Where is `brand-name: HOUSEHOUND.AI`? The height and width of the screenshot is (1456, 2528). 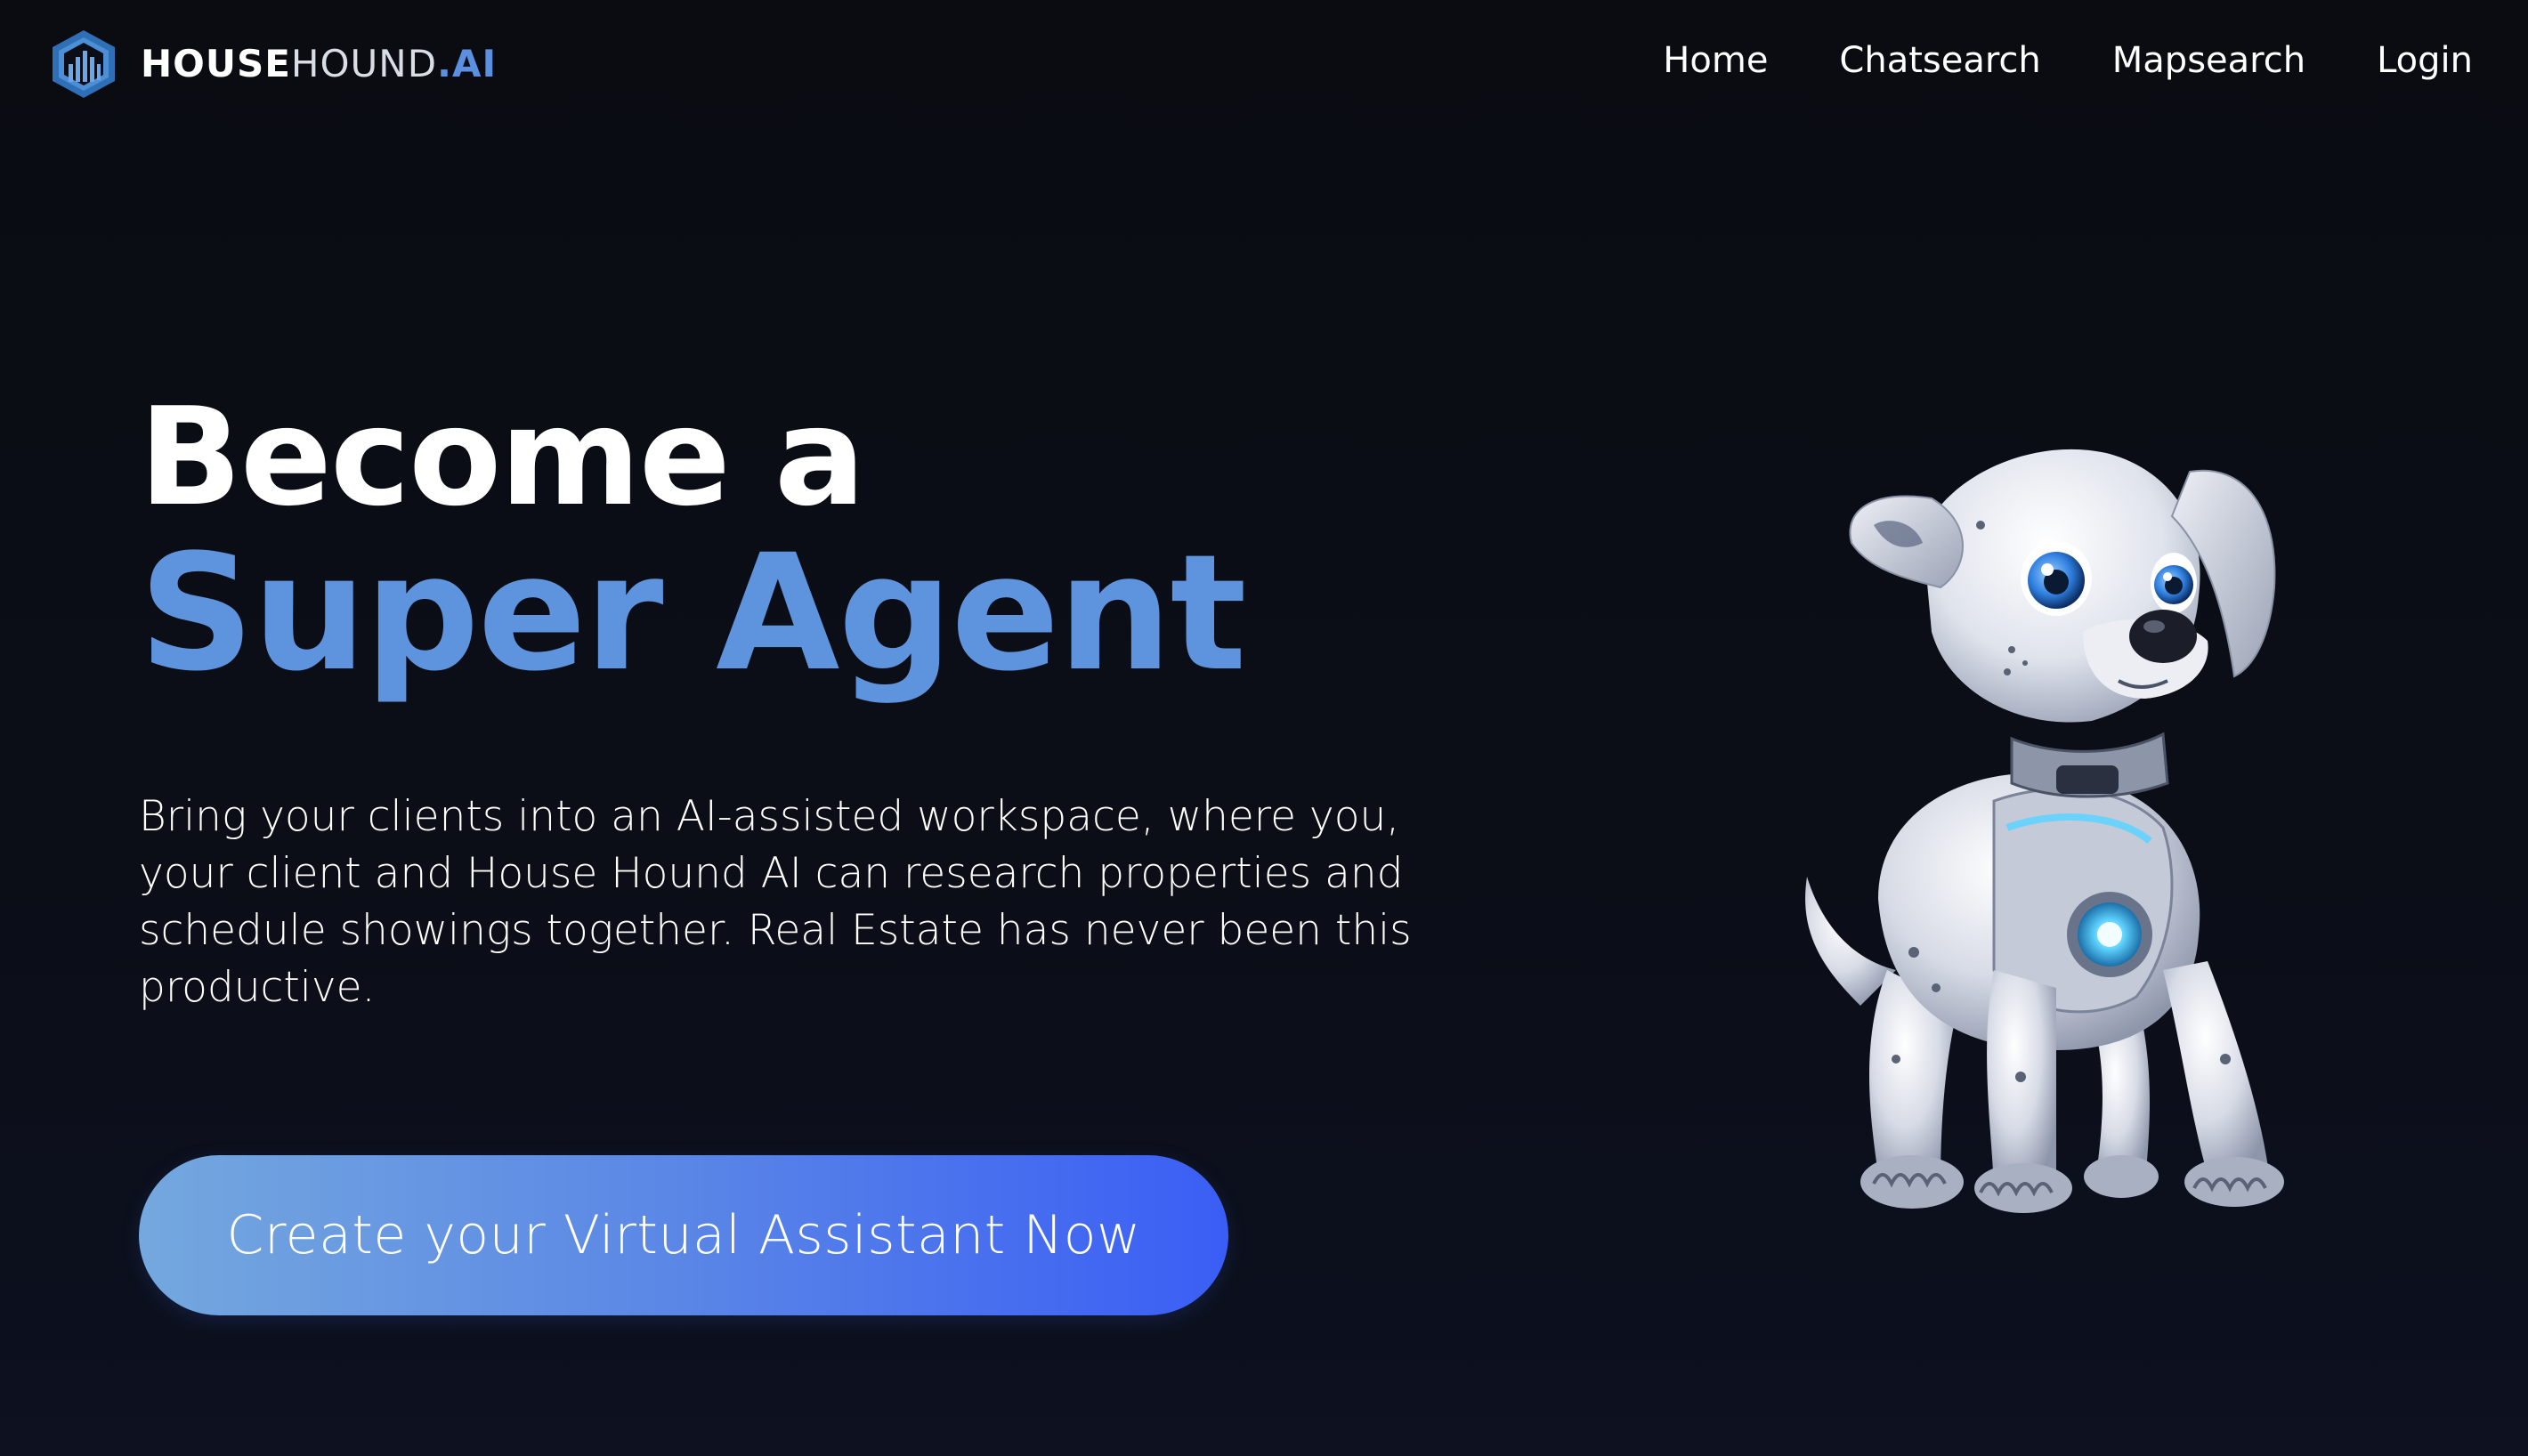
brand-name: HOUSEHOUND.AI is located at coordinates (319, 64).